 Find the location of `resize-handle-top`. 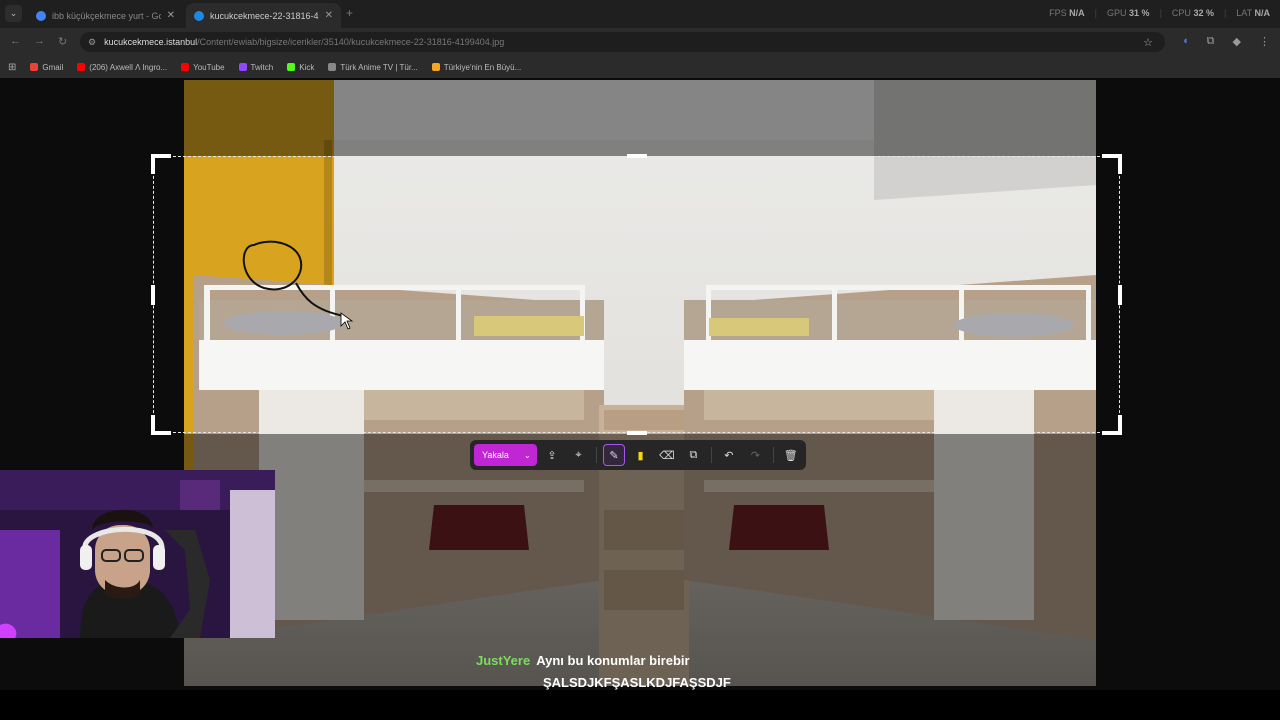

resize-handle-top is located at coordinates (637, 156).